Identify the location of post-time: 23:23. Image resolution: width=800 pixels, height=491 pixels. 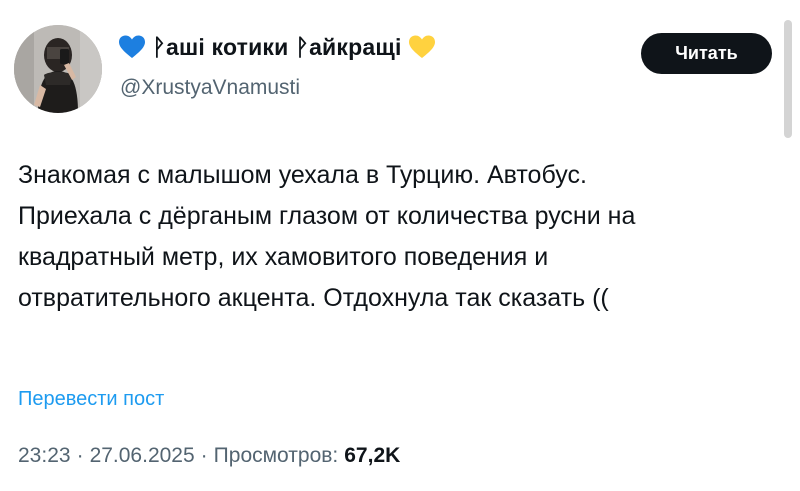
(44, 456).